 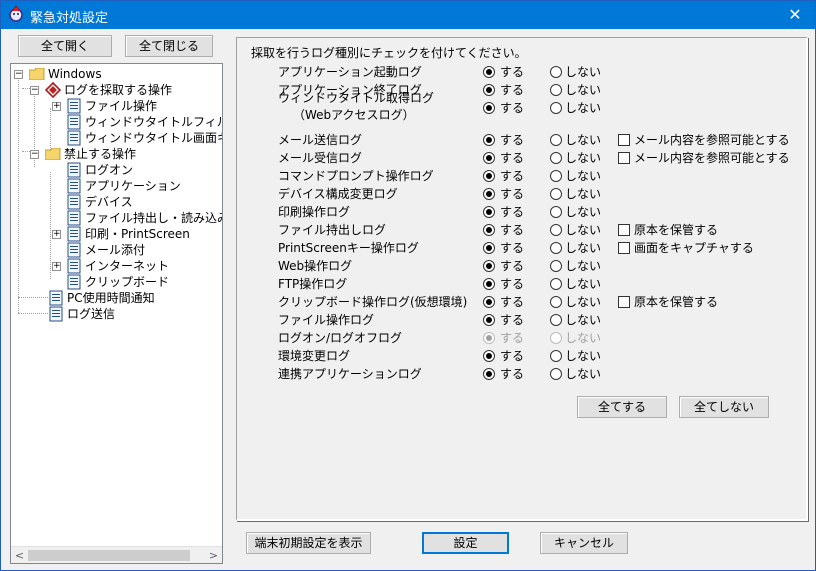 What do you see at coordinates (356, 98) in the screenshot?
I see `option-label: ウィンドウタイトル取得ログ` at bounding box center [356, 98].